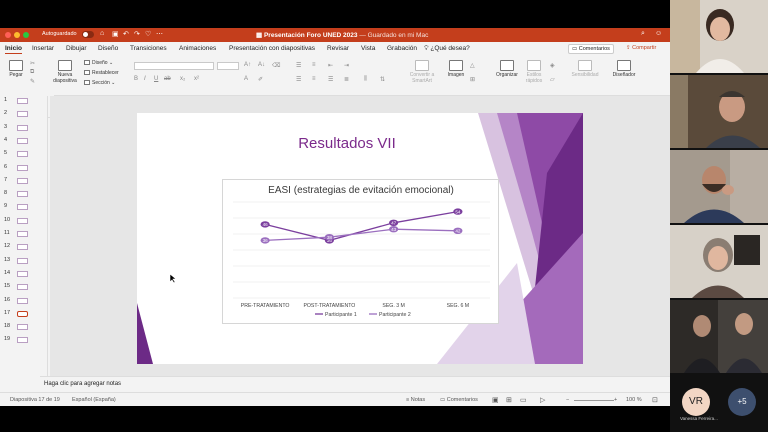 The image size is (768, 432). What do you see at coordinates (136, 79) in the screenshot?
I see `bold-icon: B` at bounding box center [136, 79].